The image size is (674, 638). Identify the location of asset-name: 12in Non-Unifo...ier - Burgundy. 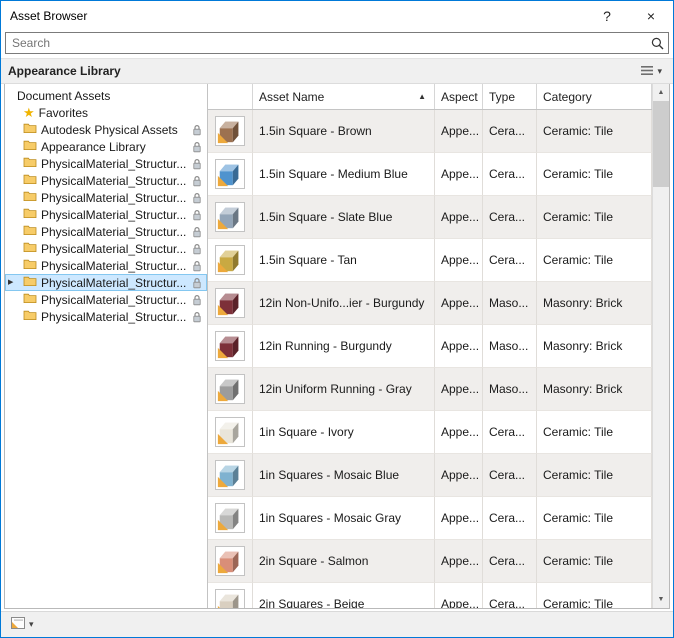
(344, 303).